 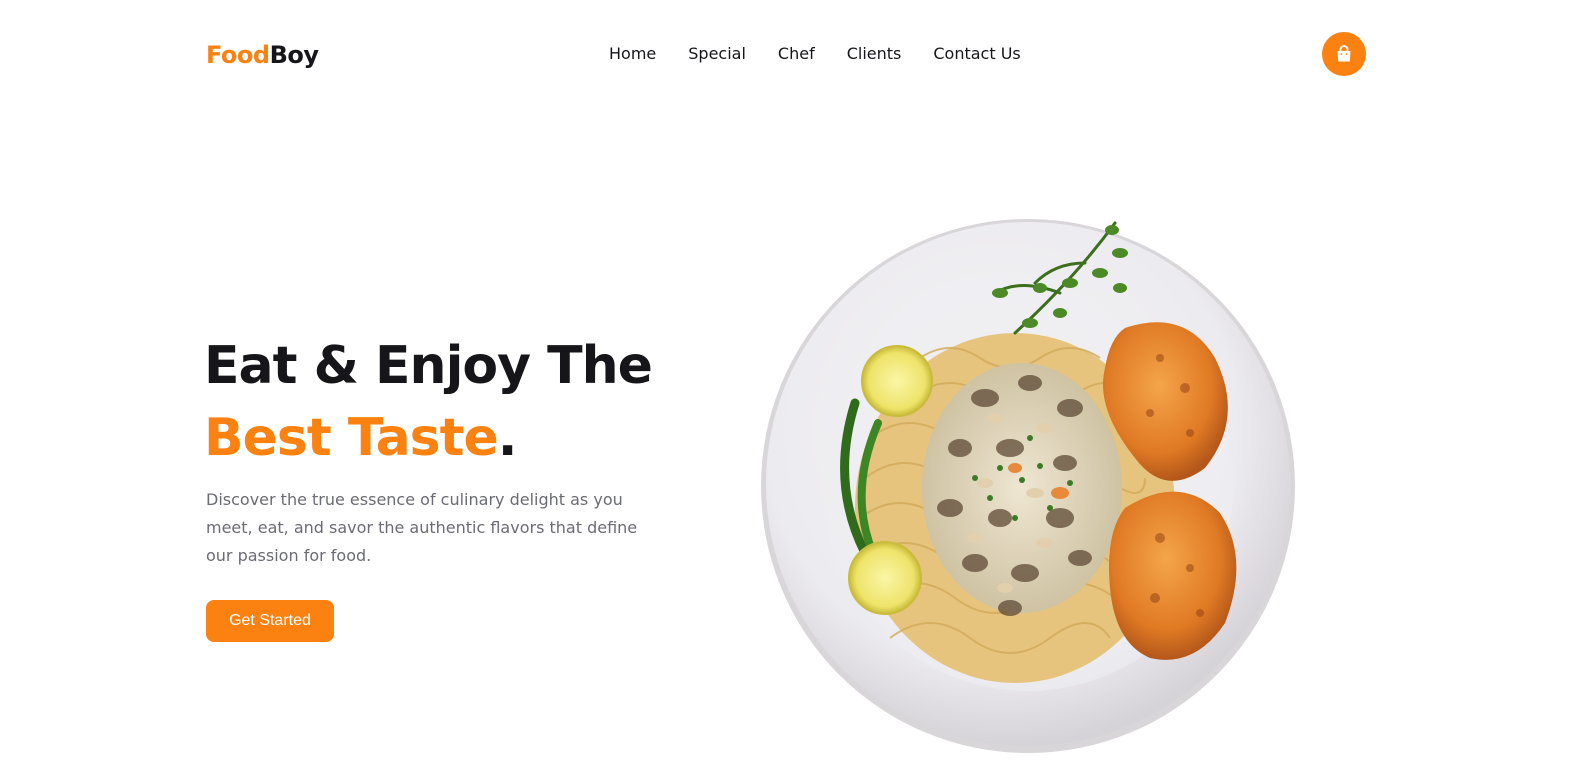 I want to click on get-started-button: Get Started, so click(x=270, y=621).